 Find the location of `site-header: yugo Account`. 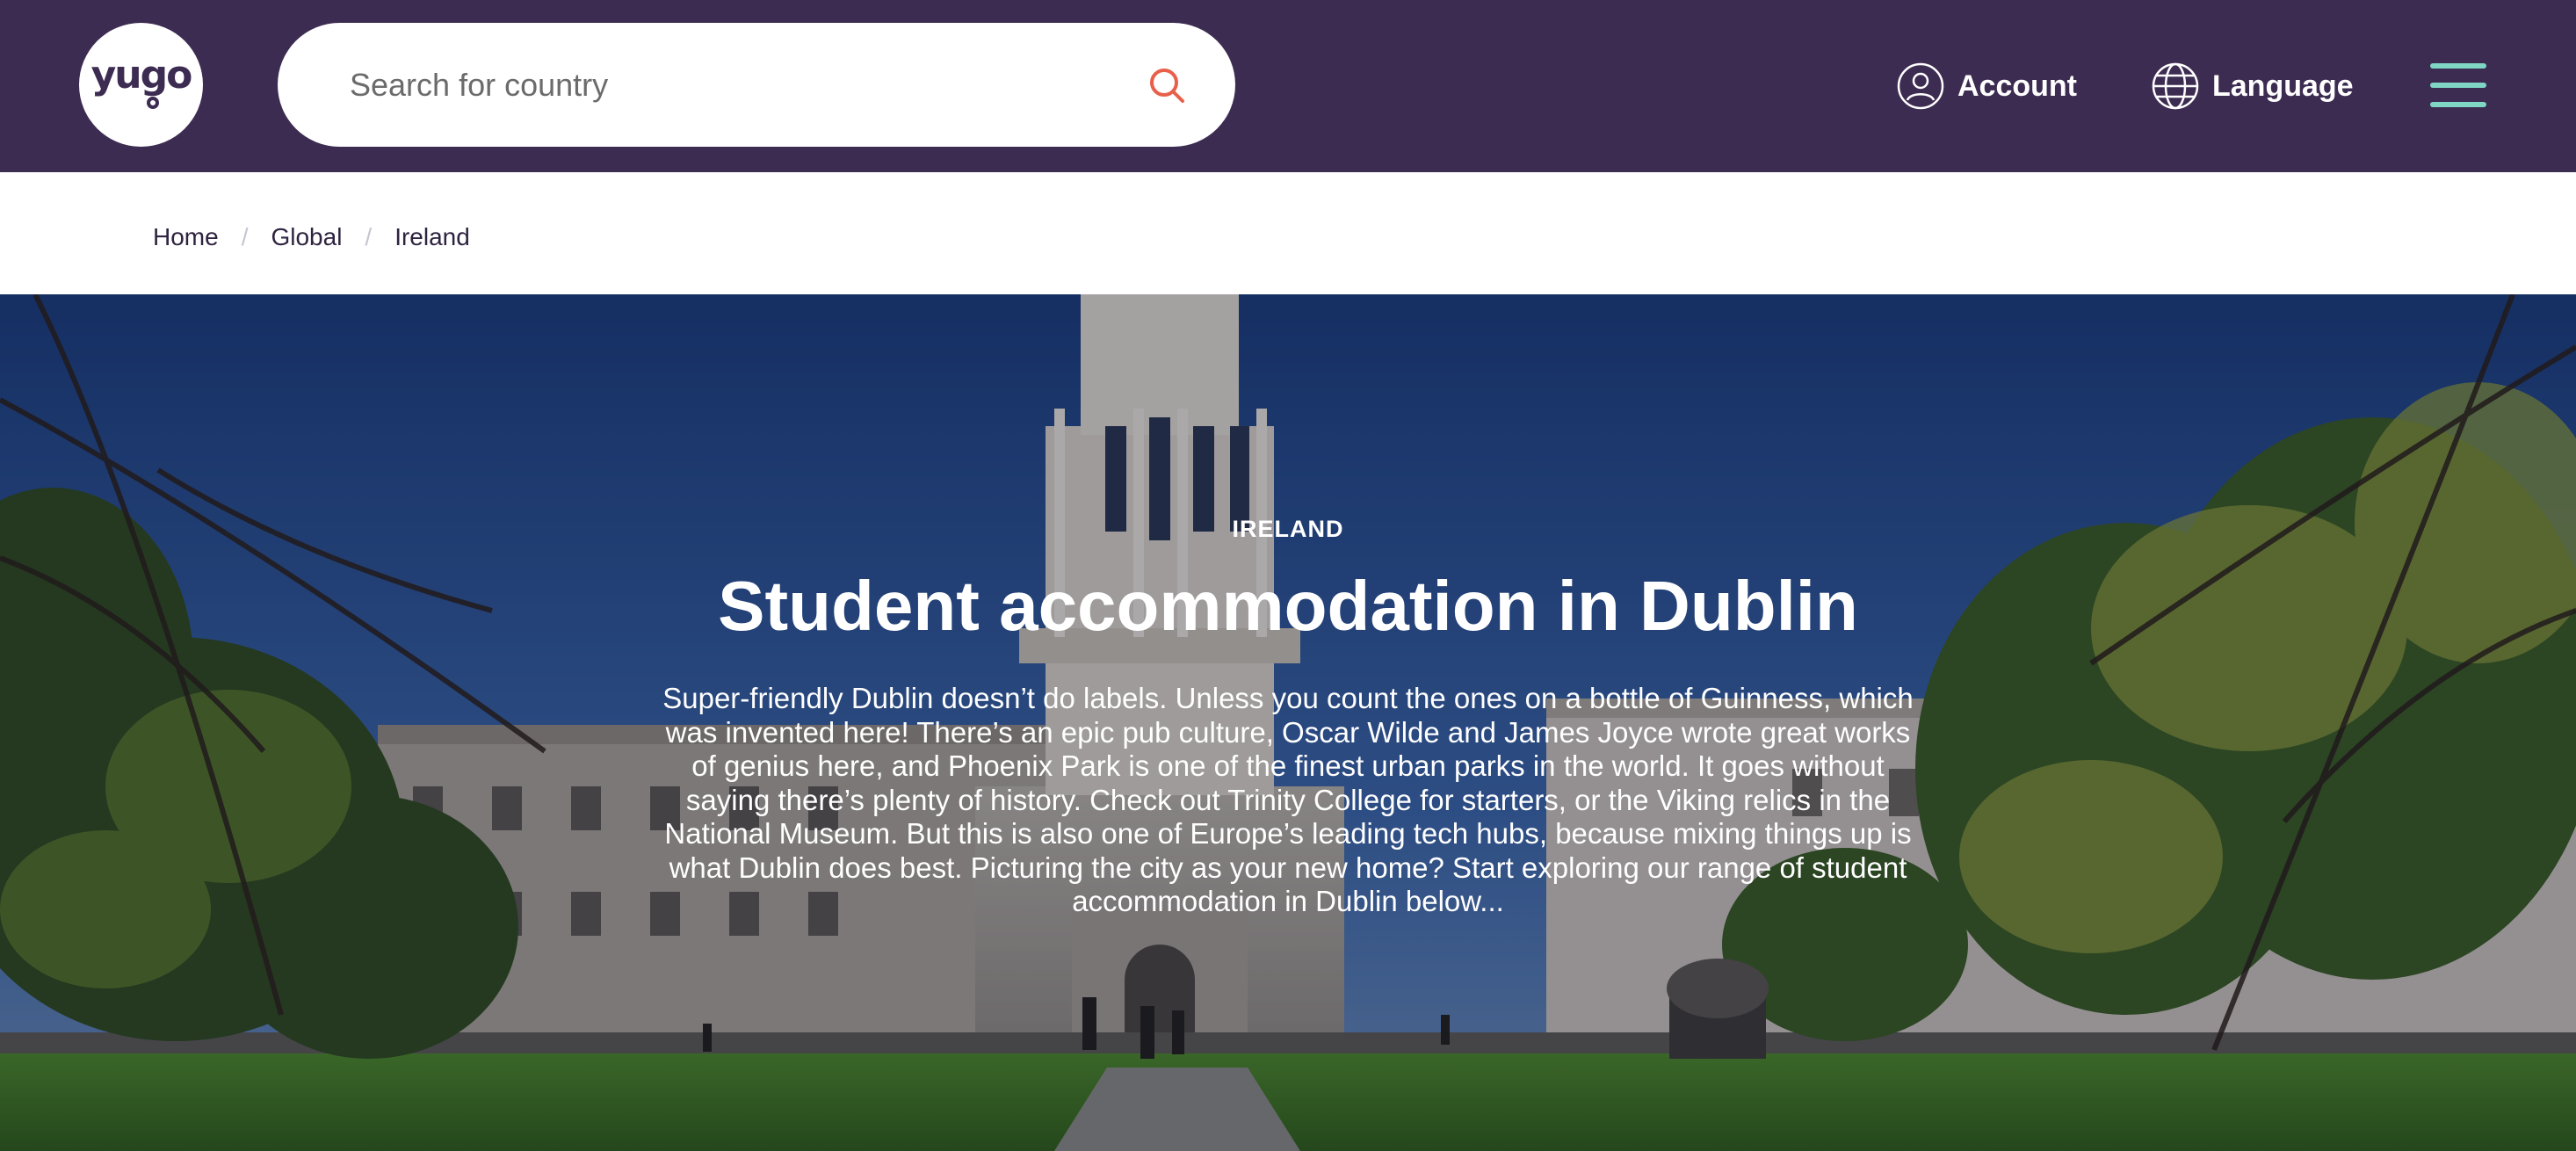

site-header: yugo Account is located at coordinates (1288, 86).